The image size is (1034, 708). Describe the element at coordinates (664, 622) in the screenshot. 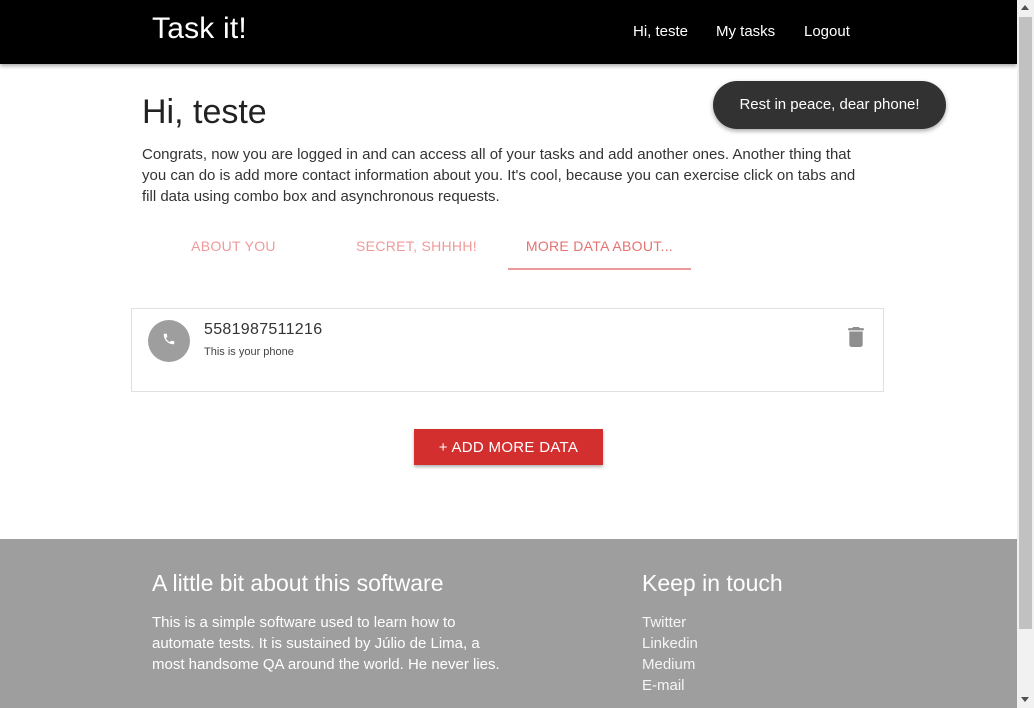

I see `twitter-link: Twitter` at that location.